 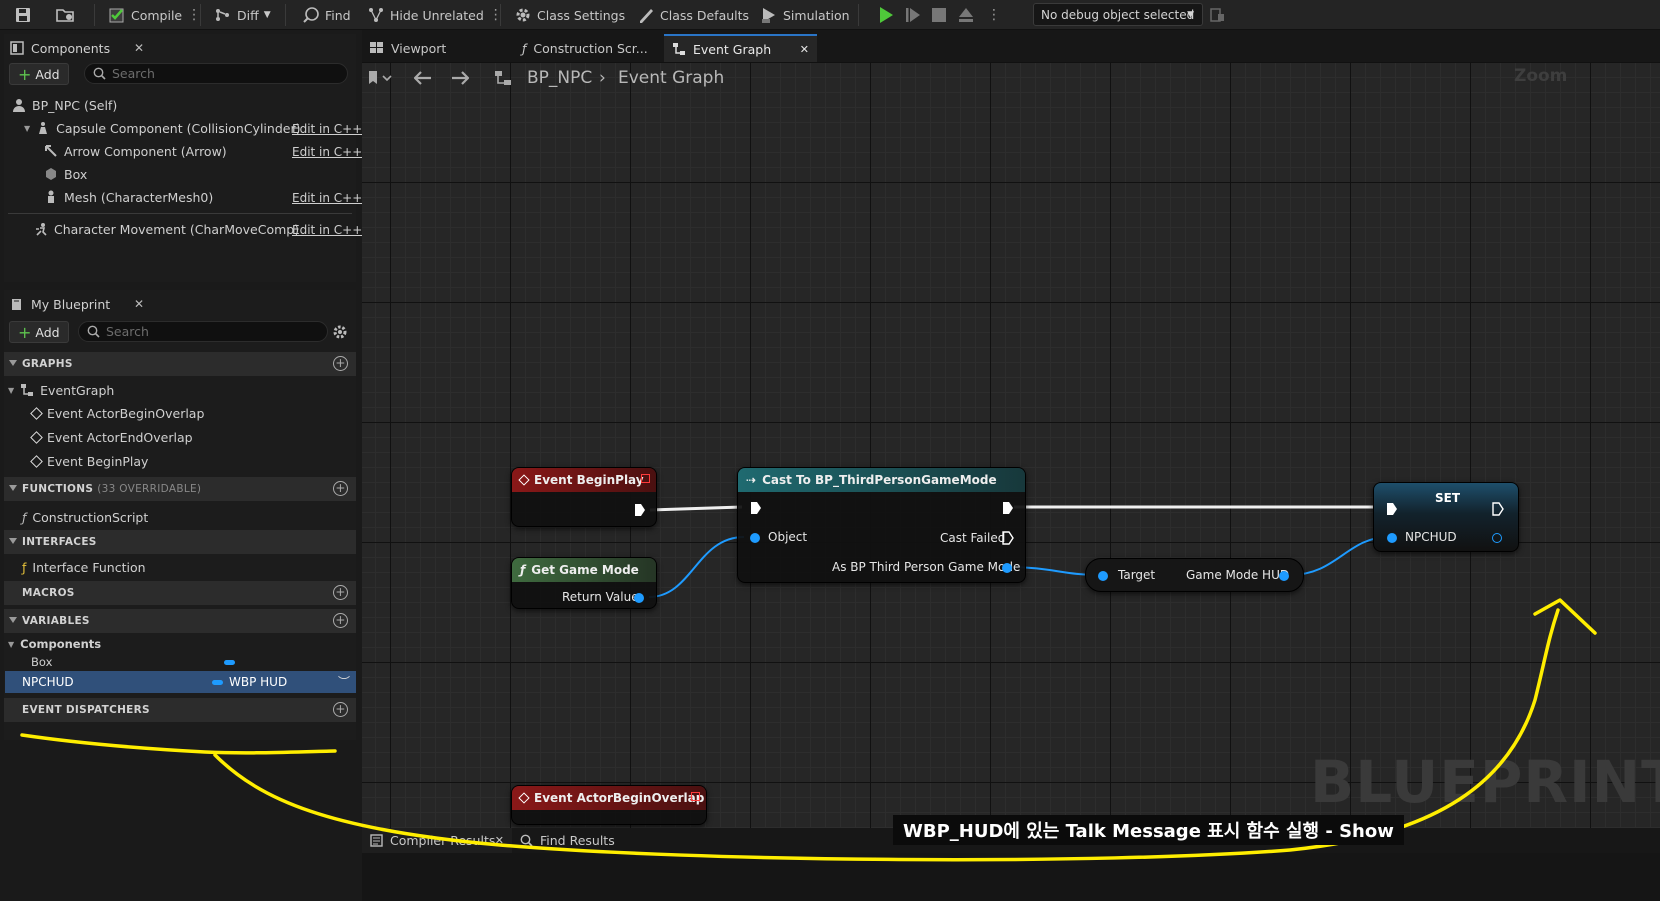 I want to click on blueprint-book-icon, so click(x=16, y=304).